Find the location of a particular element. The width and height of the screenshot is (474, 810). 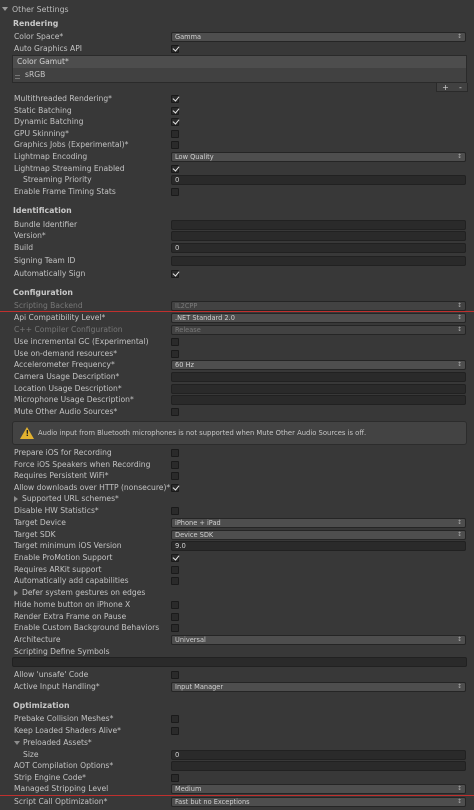

color-gamut-item: sRGB is located at coordinates (239, 75).